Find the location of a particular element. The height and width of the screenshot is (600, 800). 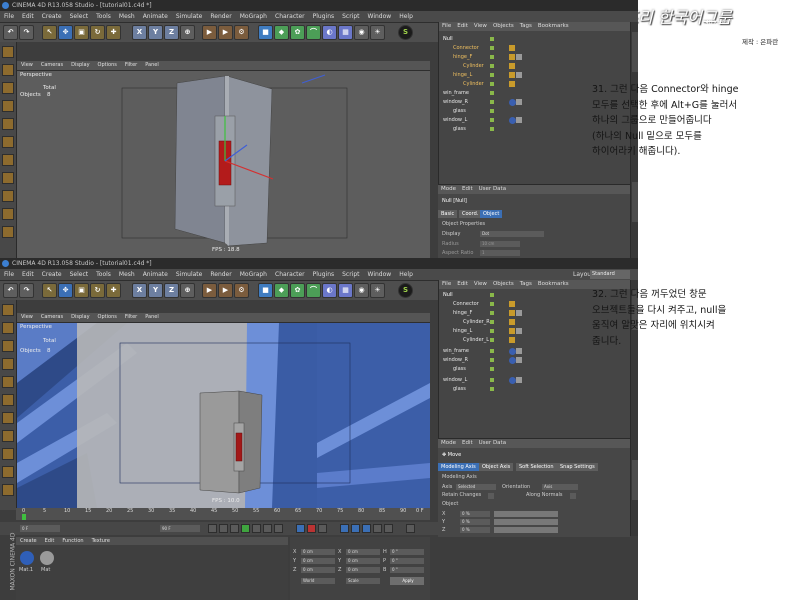

material-name: Mat.1 is located at coordinates (26, 570).